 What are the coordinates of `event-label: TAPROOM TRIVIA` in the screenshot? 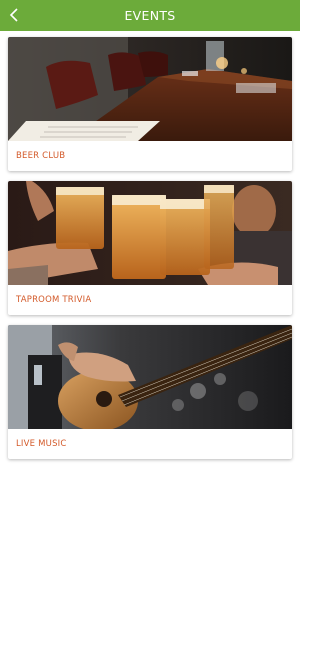 It's located at (54, 300).